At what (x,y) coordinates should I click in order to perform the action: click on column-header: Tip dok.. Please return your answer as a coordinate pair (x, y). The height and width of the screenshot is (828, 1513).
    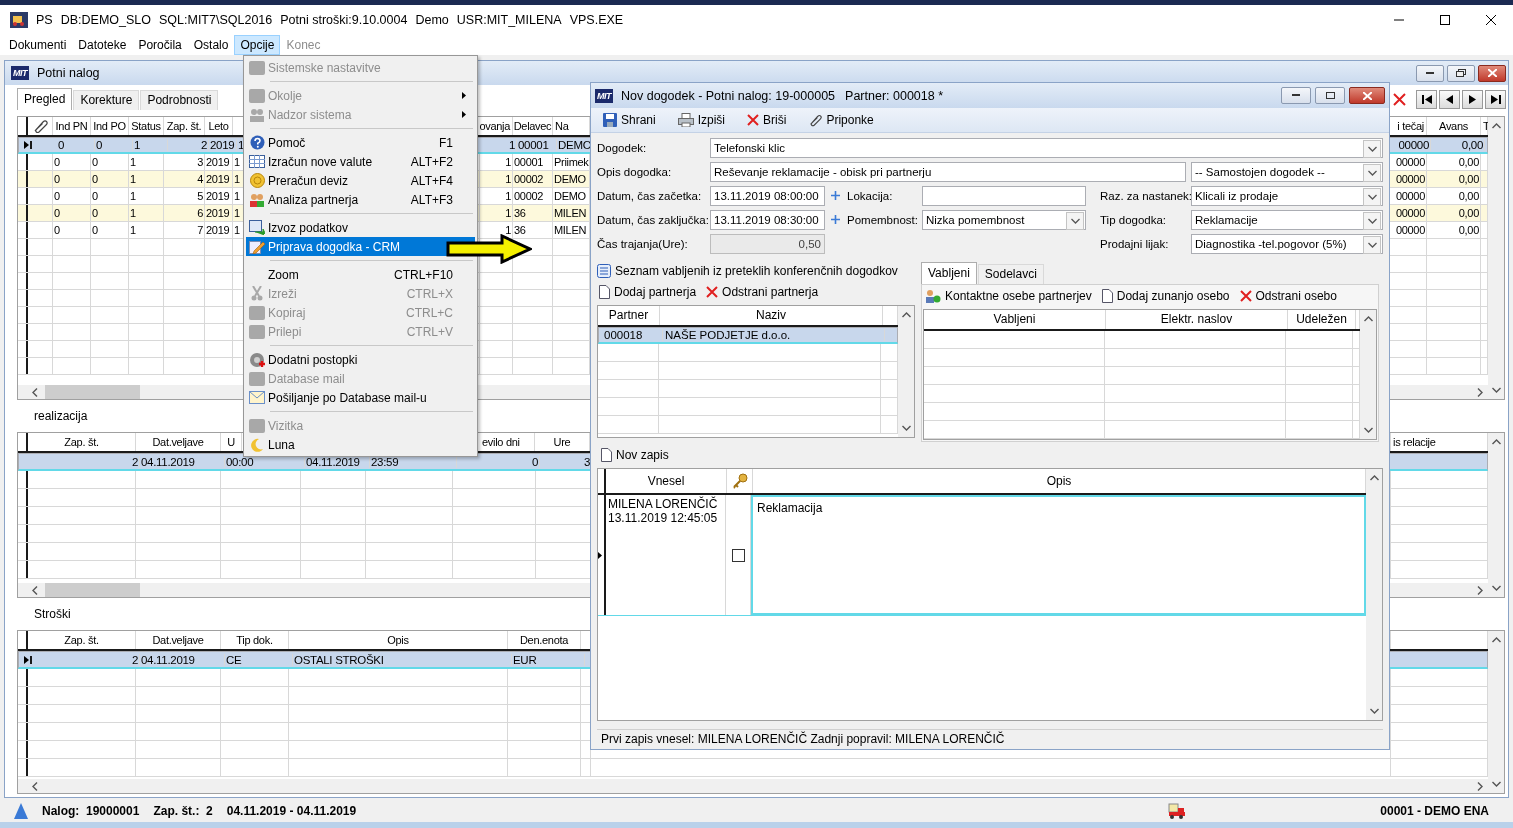
    Looking at the image, I should click on (254, 640).